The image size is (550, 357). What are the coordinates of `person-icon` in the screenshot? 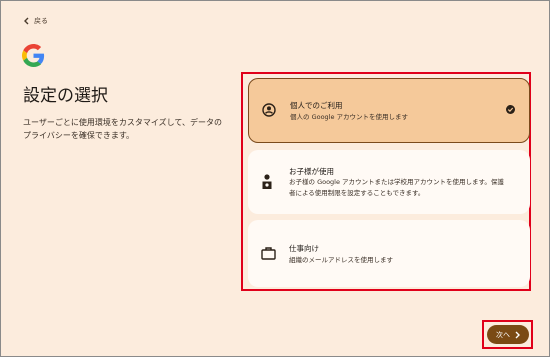 It's located at (269, 110).